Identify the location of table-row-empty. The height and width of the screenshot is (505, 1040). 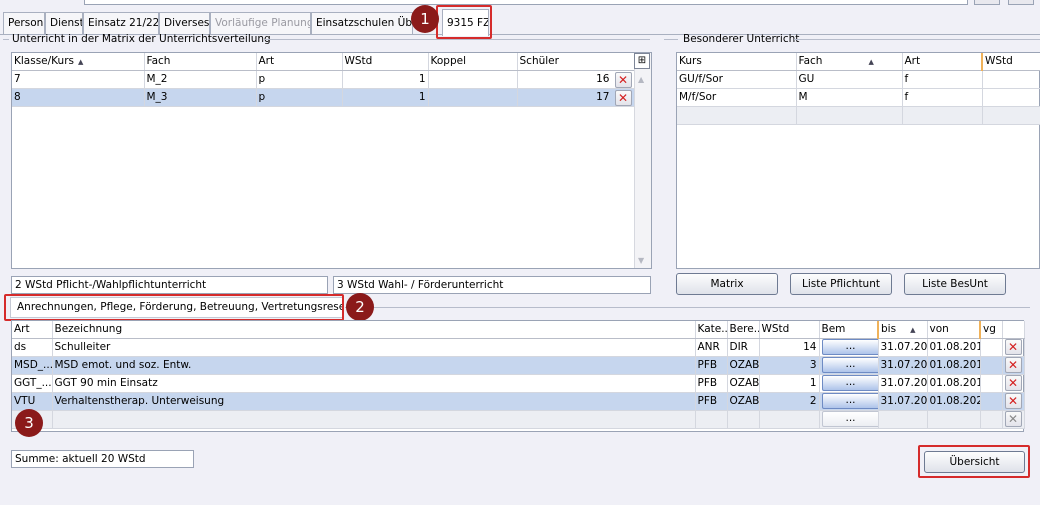
(858, 115).